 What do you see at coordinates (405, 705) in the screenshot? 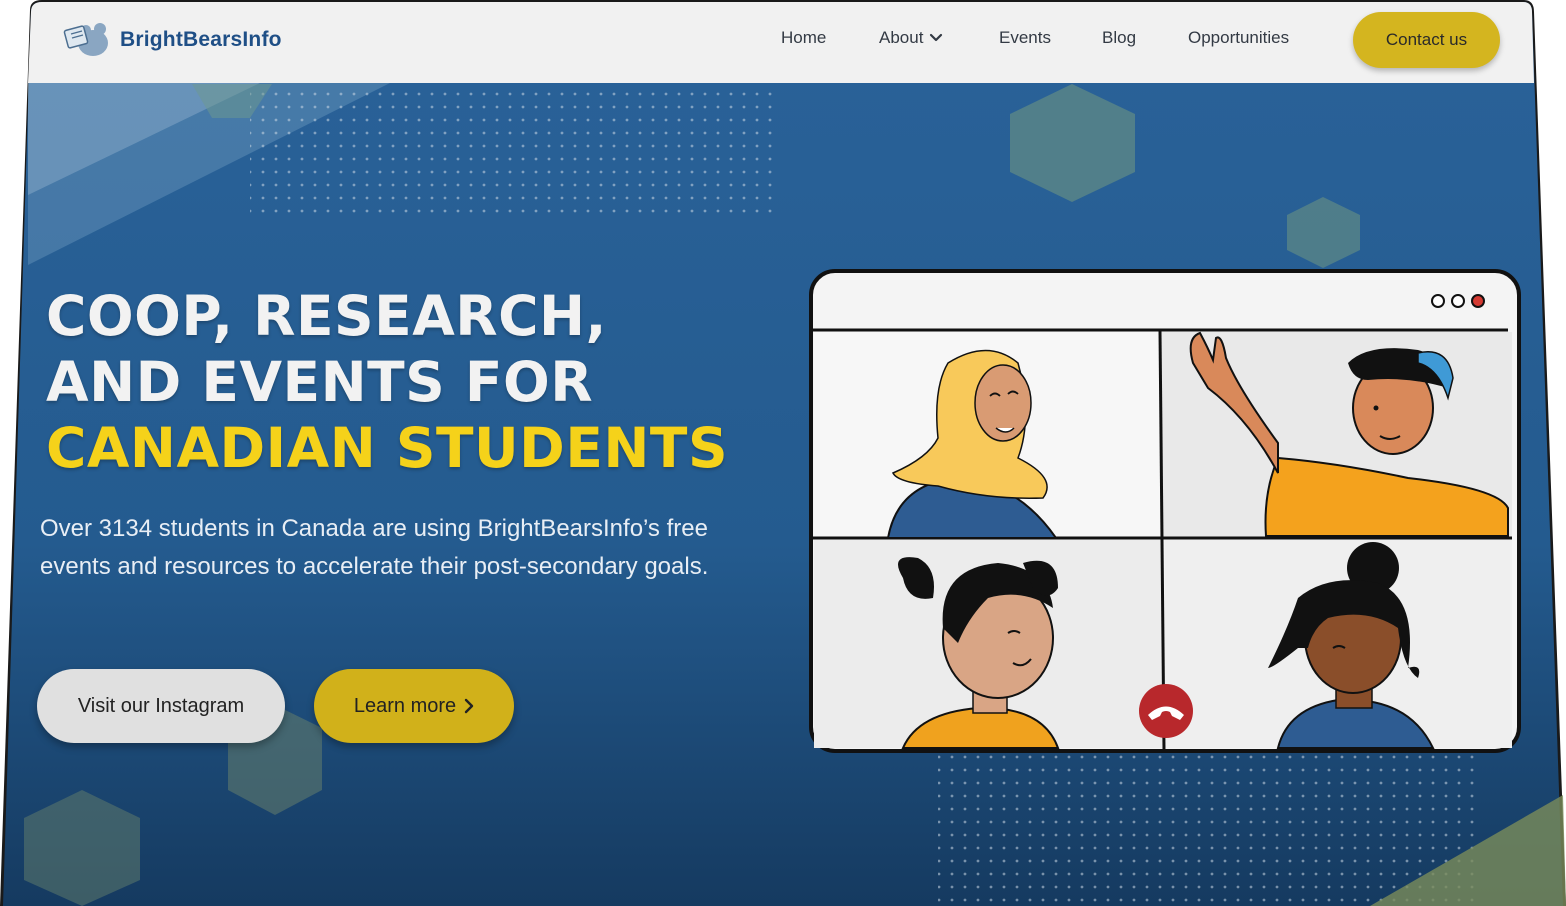
I see `learn-more-label: Learn more` at bounding box center [405, 705].